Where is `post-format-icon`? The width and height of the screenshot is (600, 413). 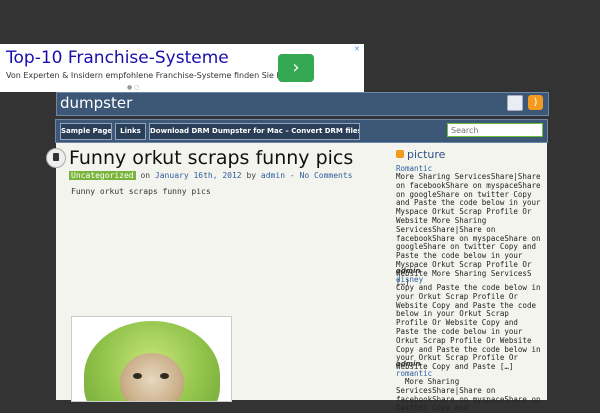 post-format-icon is located at coordinates (56, 158).